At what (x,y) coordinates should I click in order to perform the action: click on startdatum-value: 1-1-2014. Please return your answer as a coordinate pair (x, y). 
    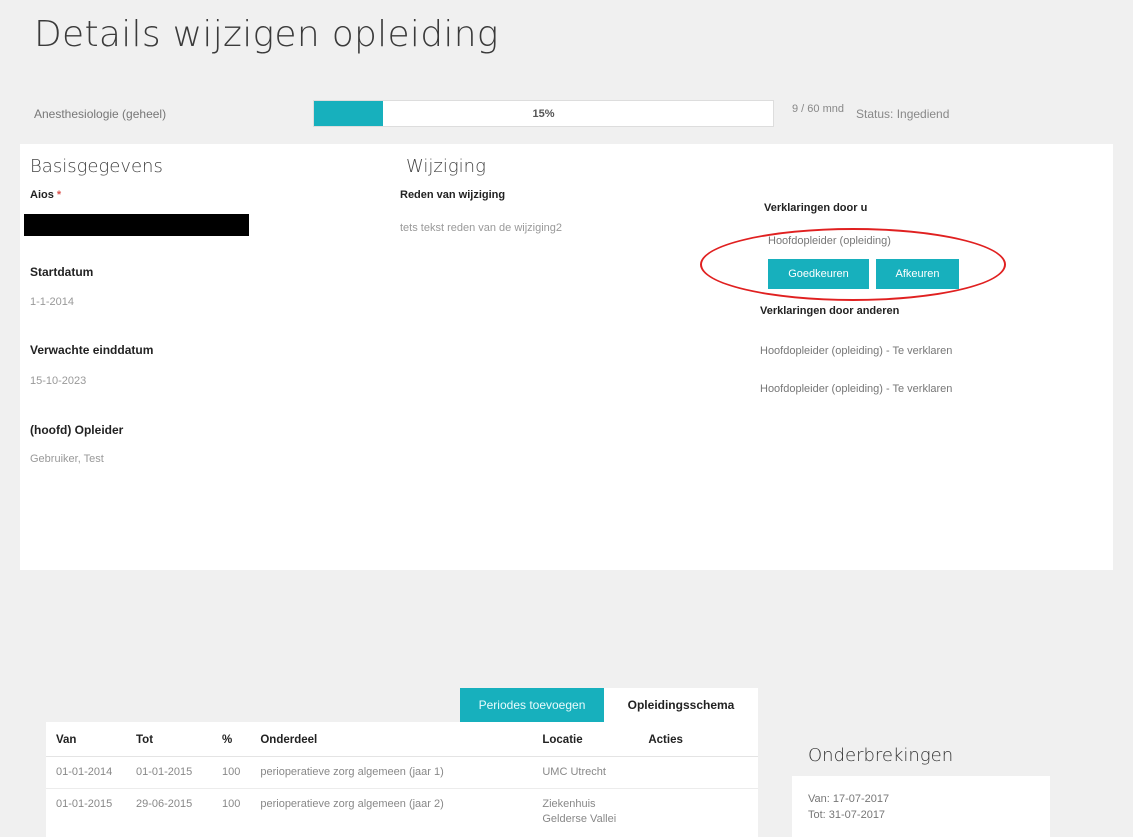
    Looking at the image, I should click on (52, 302).